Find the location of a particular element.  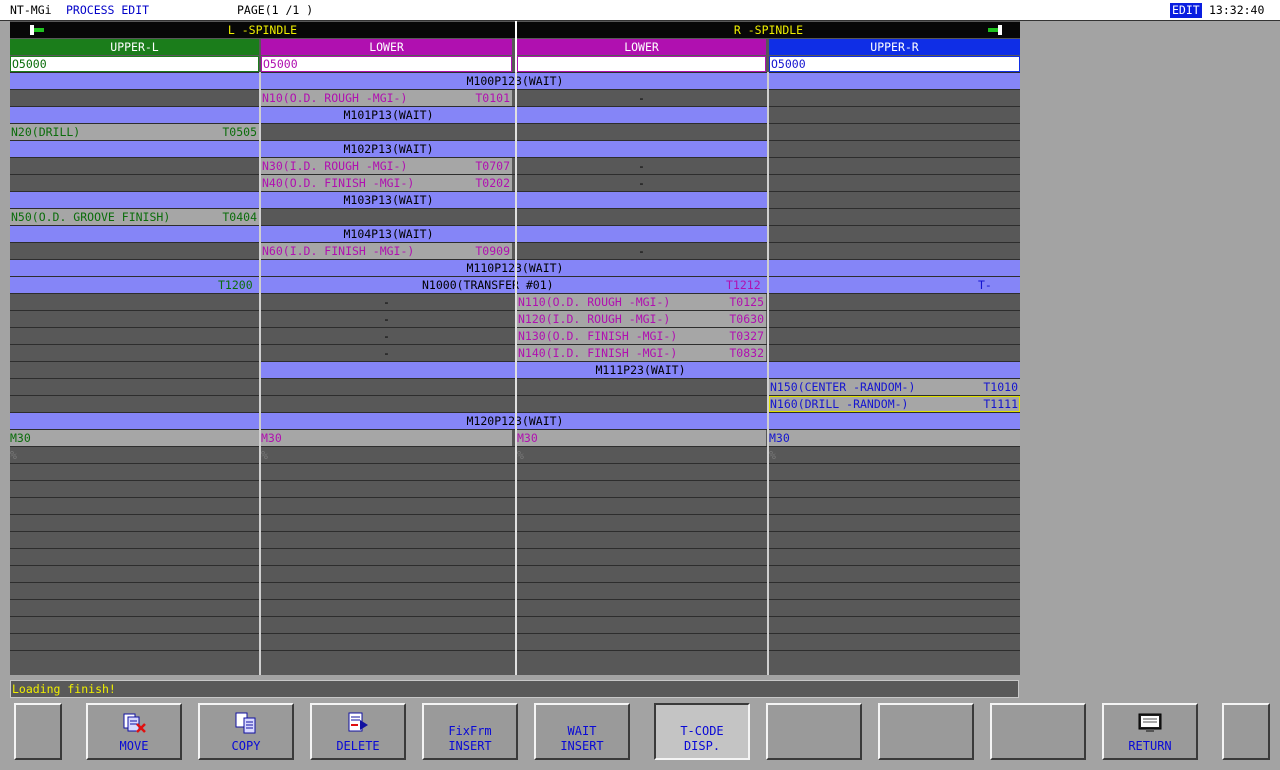

transfer-tool-lower-r: T1212 is located at coordinates (743, 285).